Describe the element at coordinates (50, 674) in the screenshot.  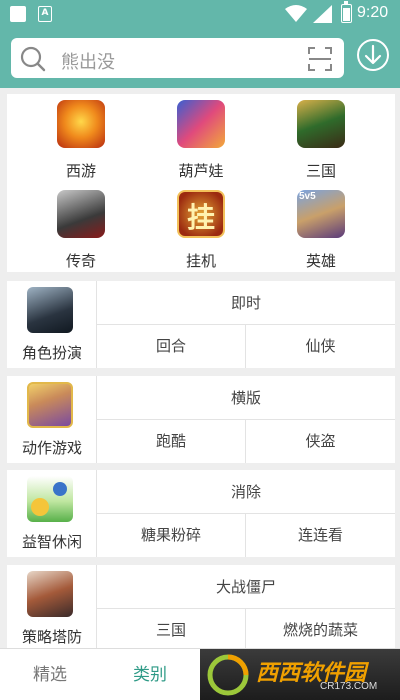
I see `tab-featured: 精选` at that location.